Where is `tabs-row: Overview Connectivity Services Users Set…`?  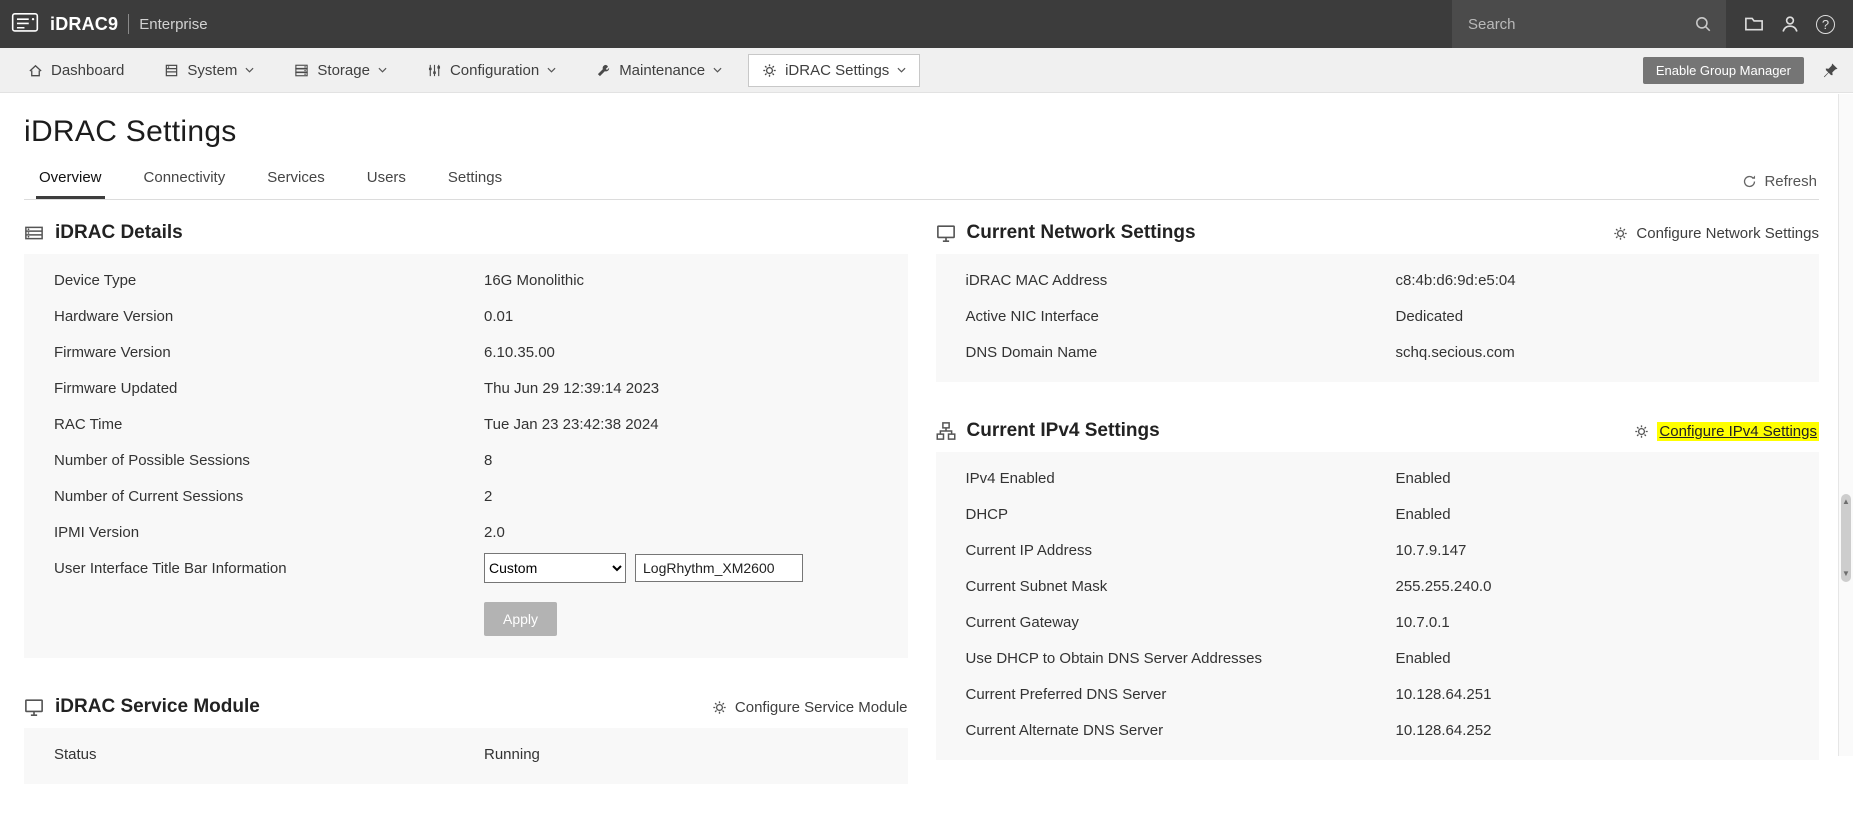 tabs-row: Overview Connectivity Services Users Set… is located at coordinates (921, 180).